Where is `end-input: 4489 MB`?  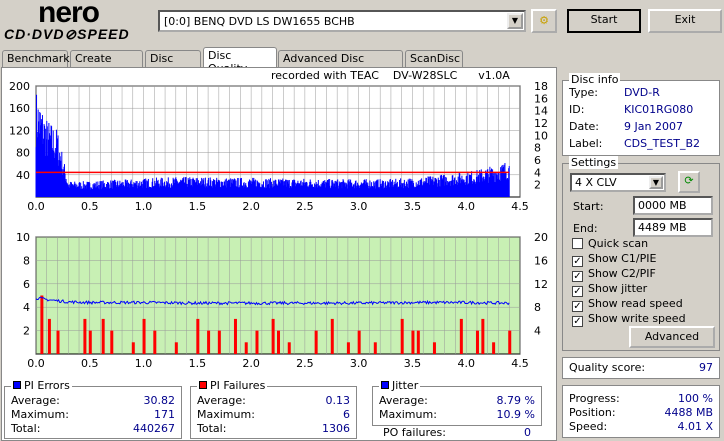
end-input: 4489 MB is located at coordinates (673, 227).